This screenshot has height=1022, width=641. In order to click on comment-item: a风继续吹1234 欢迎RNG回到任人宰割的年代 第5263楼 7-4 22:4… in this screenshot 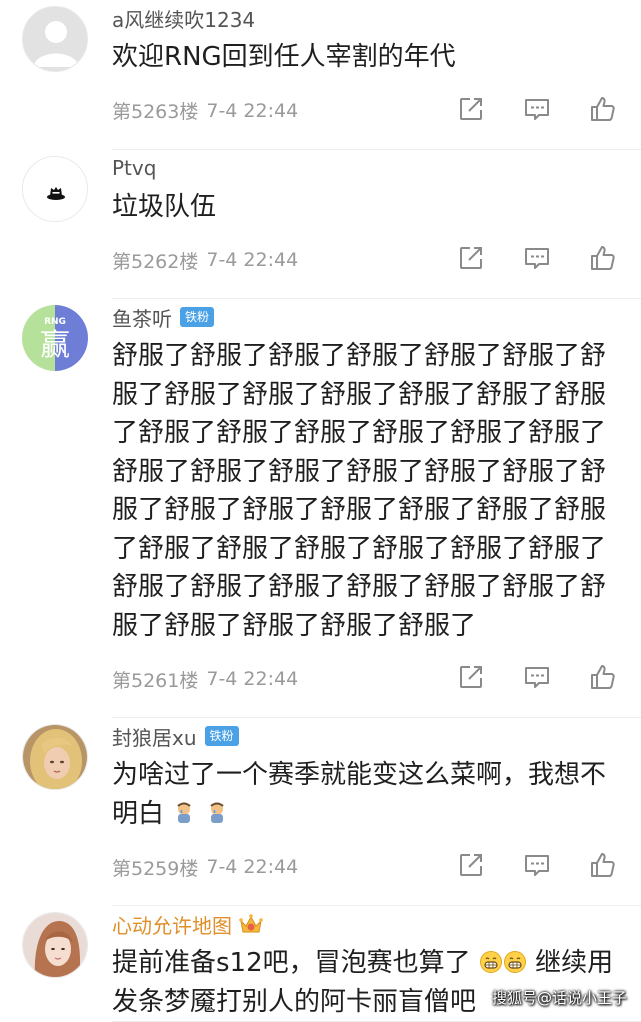, I will do `click(331, 75)`.